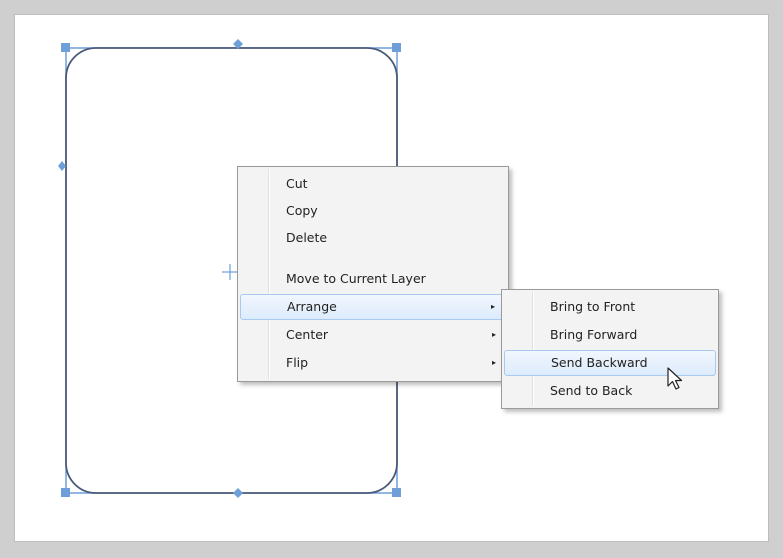  What do you see at coordinates (373, 184) in the screenshot?
I see `menu-item-cut: Cut` at bounding box center [373, 184].